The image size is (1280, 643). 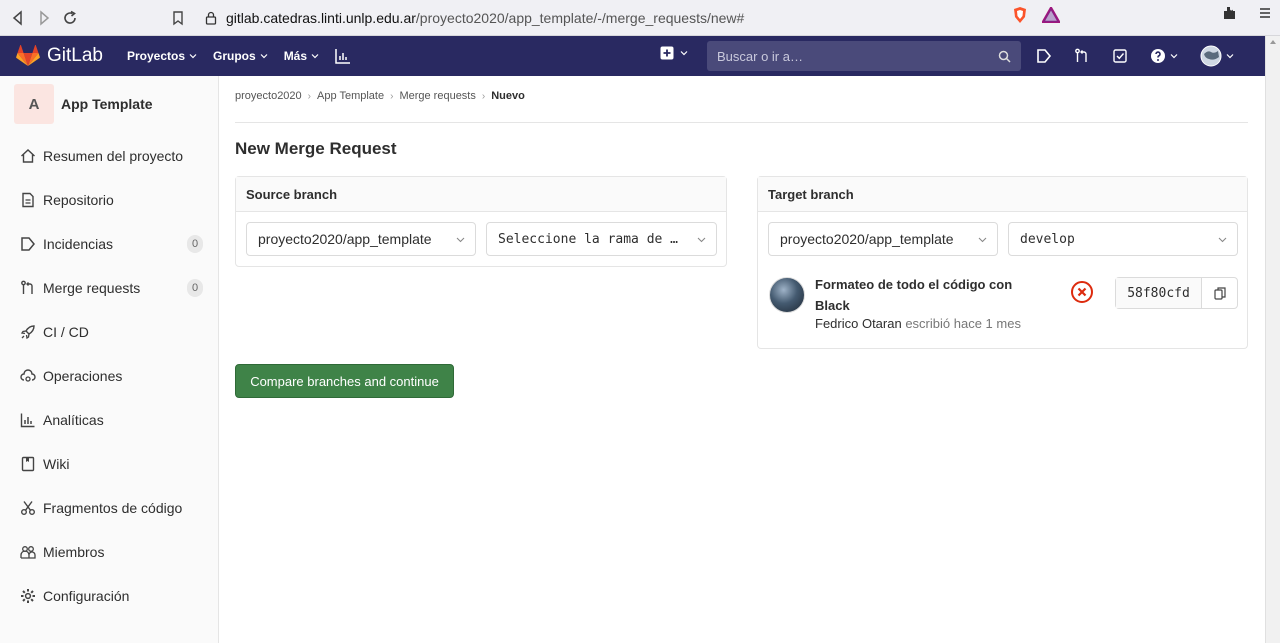 What do you see at coordinates (343, 56) in the screenshot?
I see `activity-chart-icon` at bounding box center [343, 56].